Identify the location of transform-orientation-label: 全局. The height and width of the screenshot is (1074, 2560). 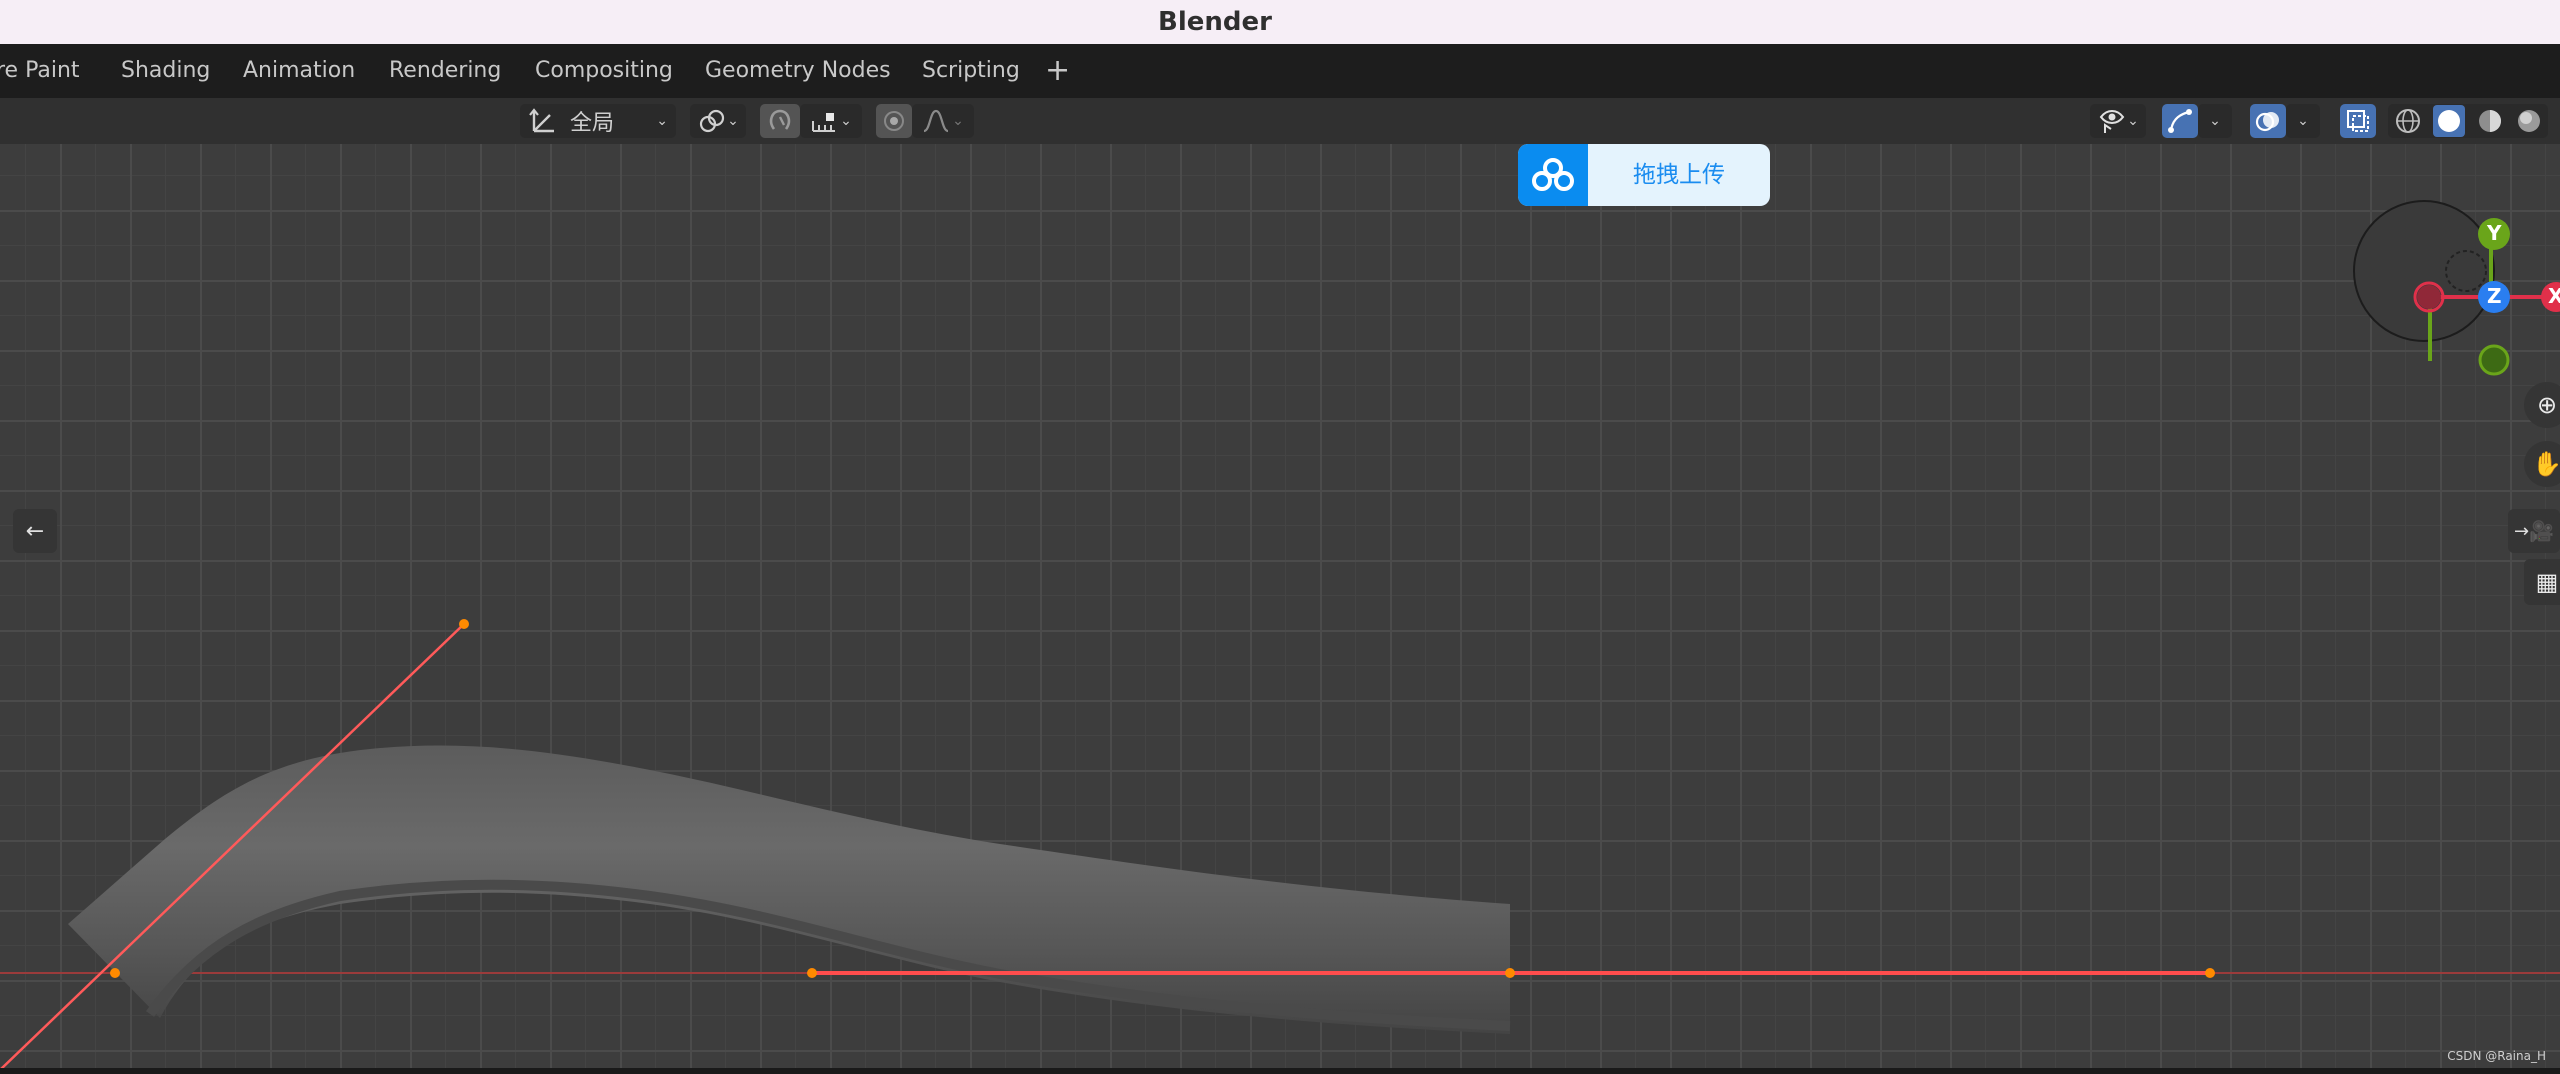
(592, 123).